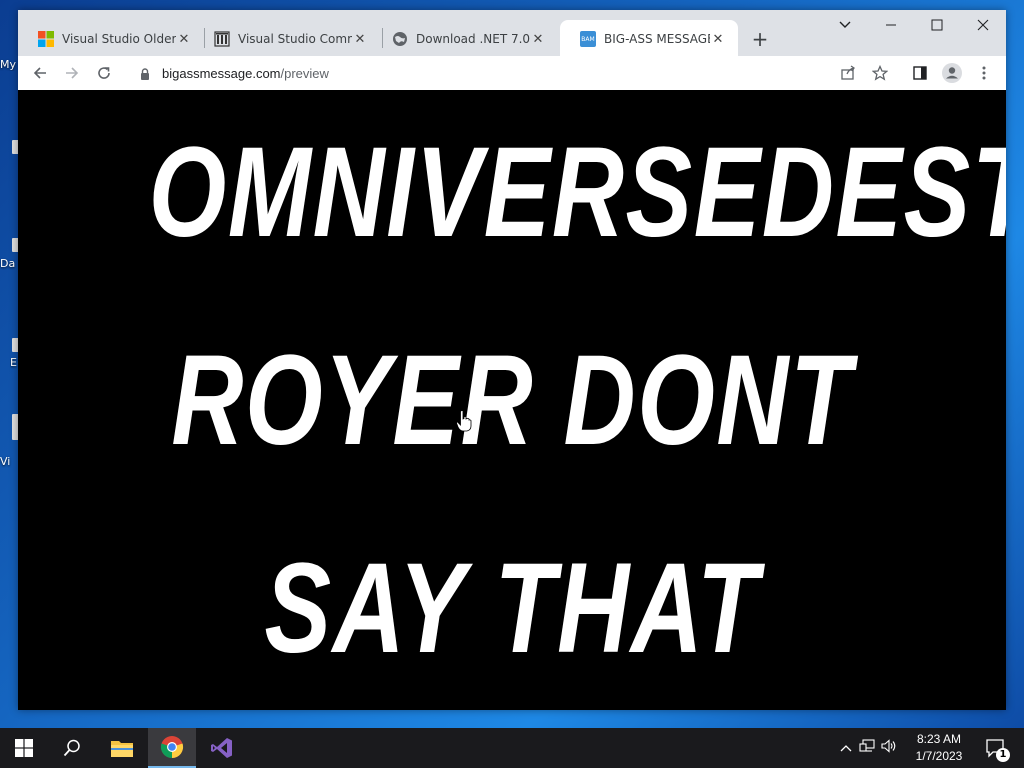  Describe the element at coordinates (46, 39) in the screenshot. I see `microsoft-logo-icon` at that location.